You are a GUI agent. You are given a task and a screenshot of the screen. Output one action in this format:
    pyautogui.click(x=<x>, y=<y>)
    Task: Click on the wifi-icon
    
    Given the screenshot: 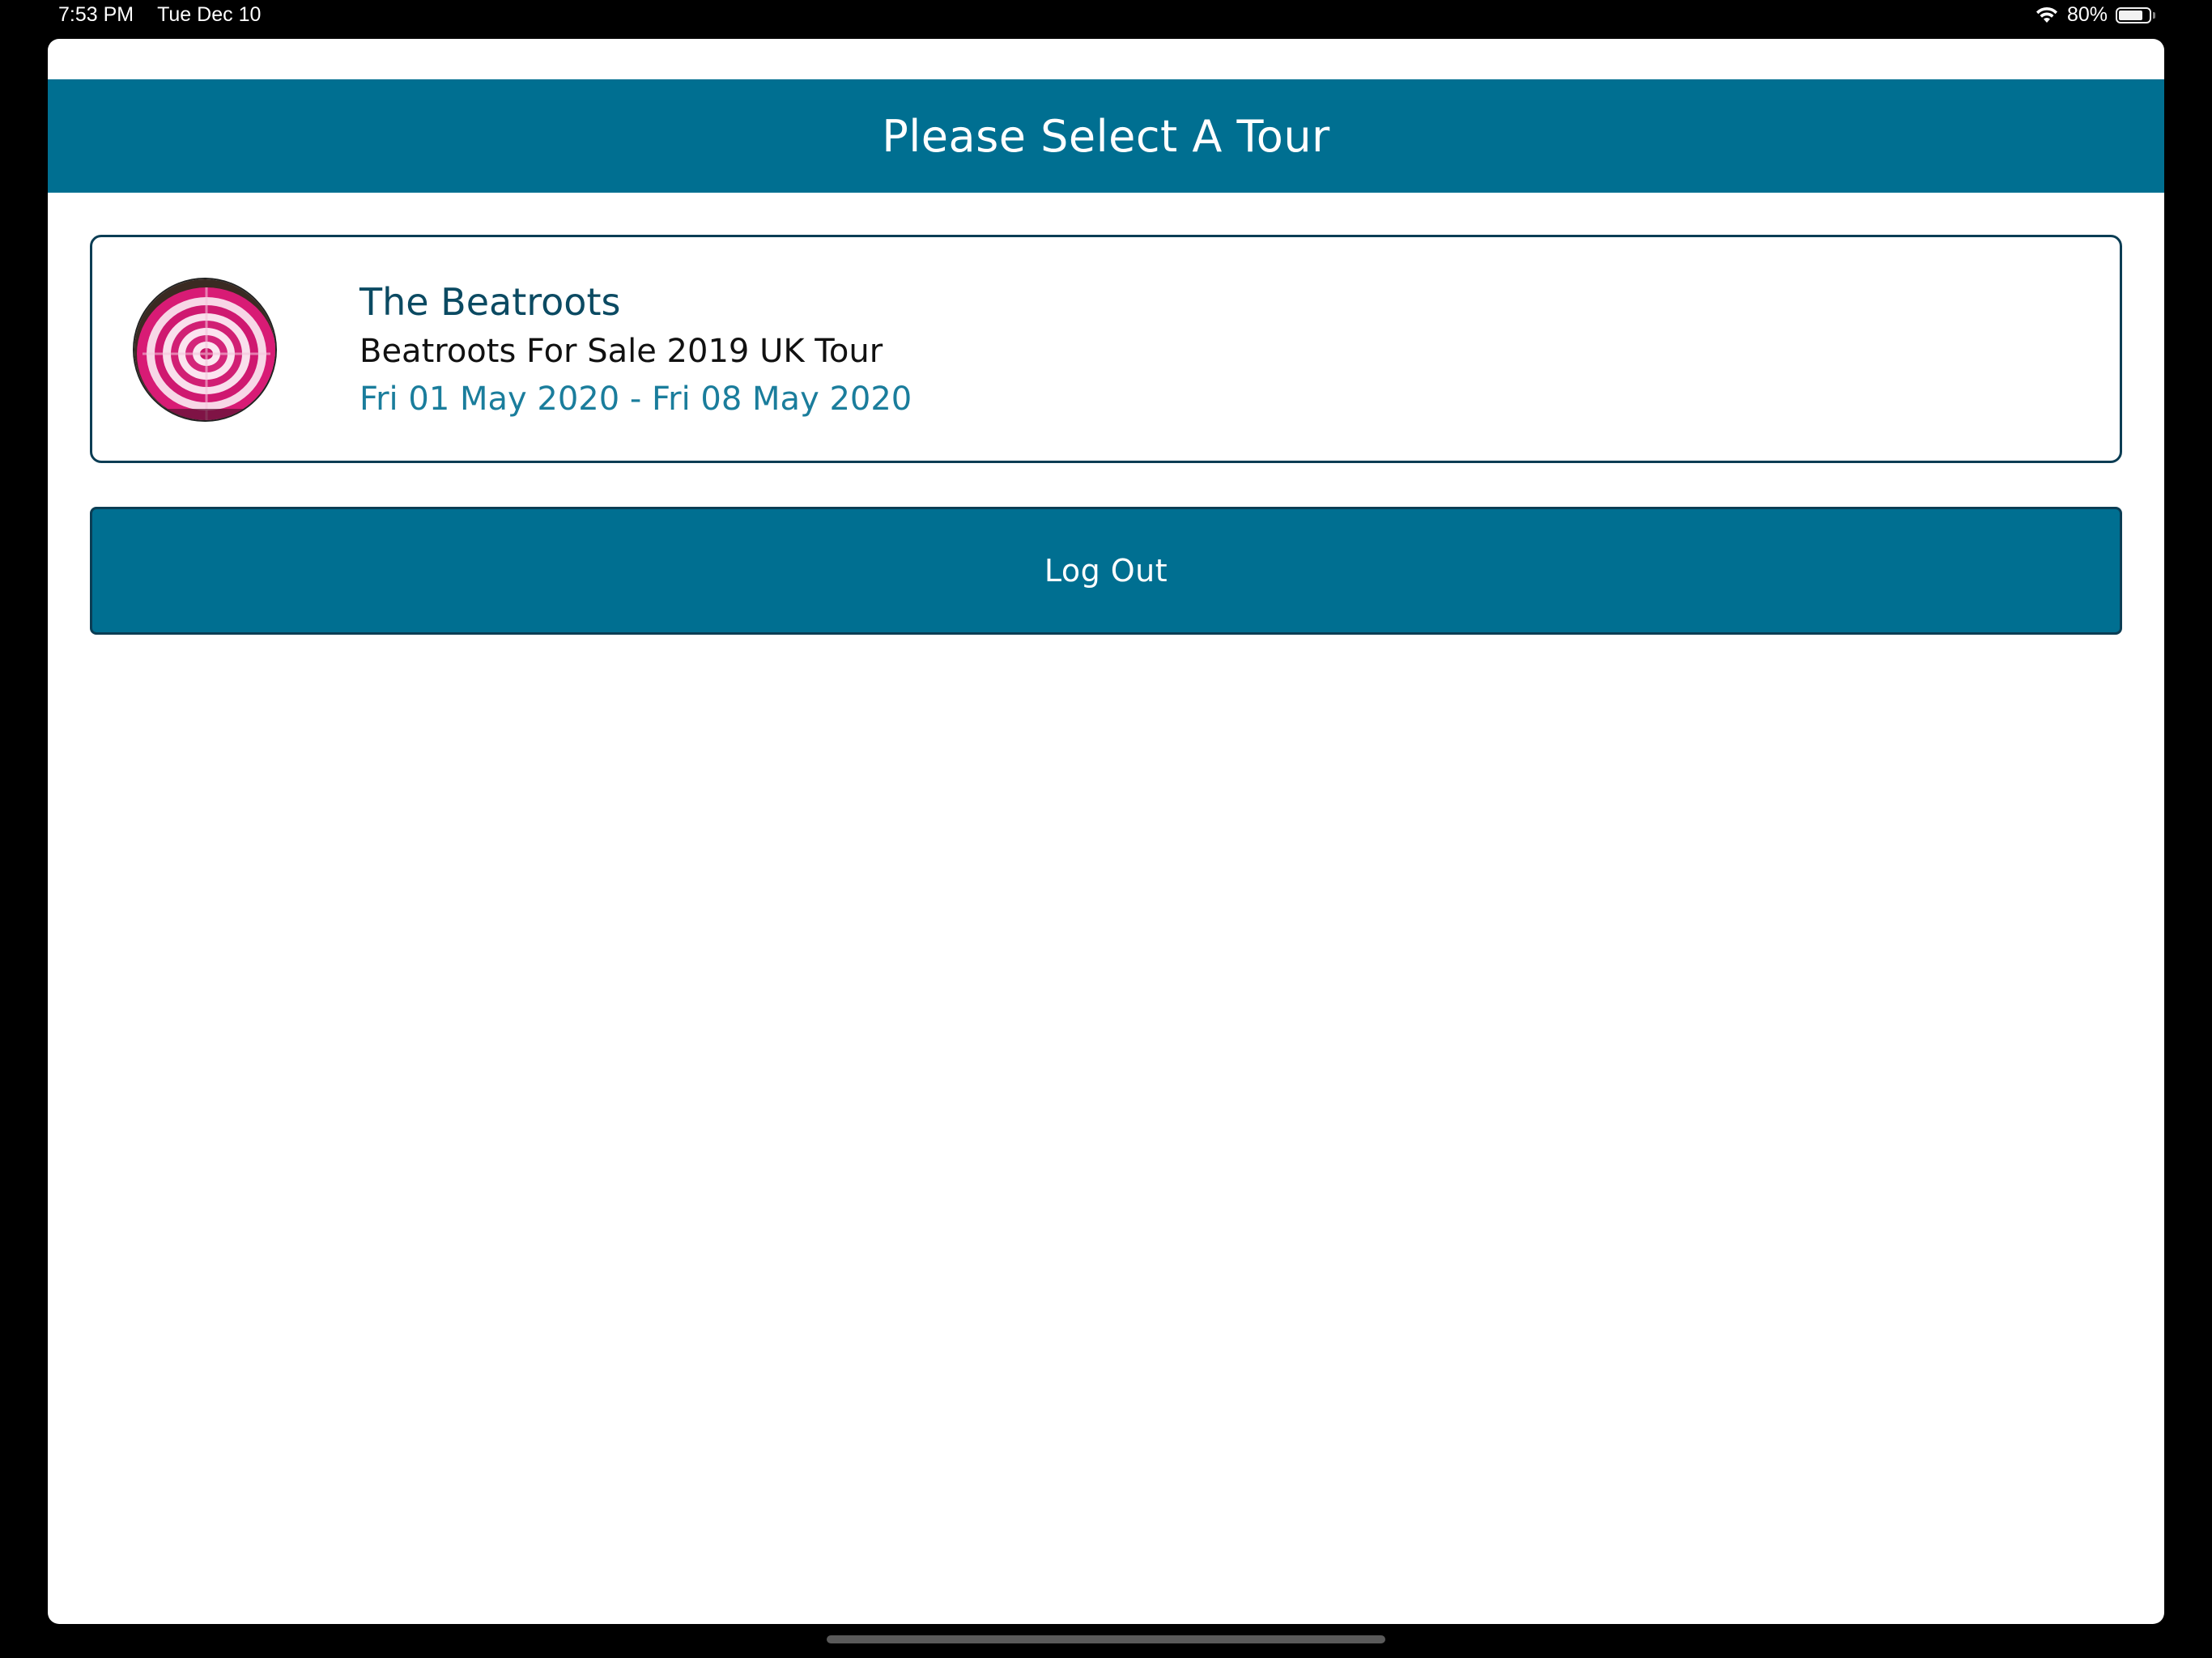 What is the action you would take?
    pyautogui.click(x=2047, y=15)
    